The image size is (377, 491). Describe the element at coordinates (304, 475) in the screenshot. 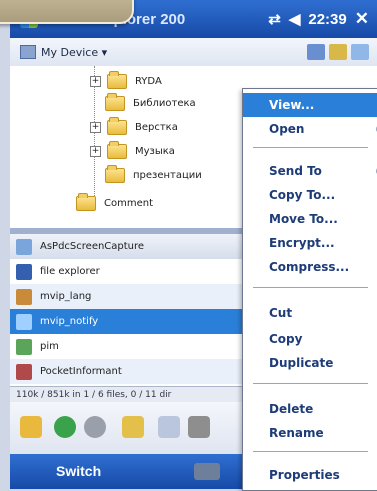

I see `menu-item-label: Properties` at that location.